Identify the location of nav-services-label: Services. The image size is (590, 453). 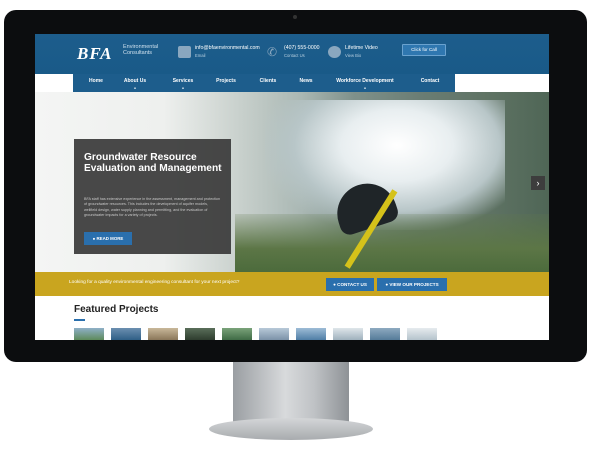
(183, 81).